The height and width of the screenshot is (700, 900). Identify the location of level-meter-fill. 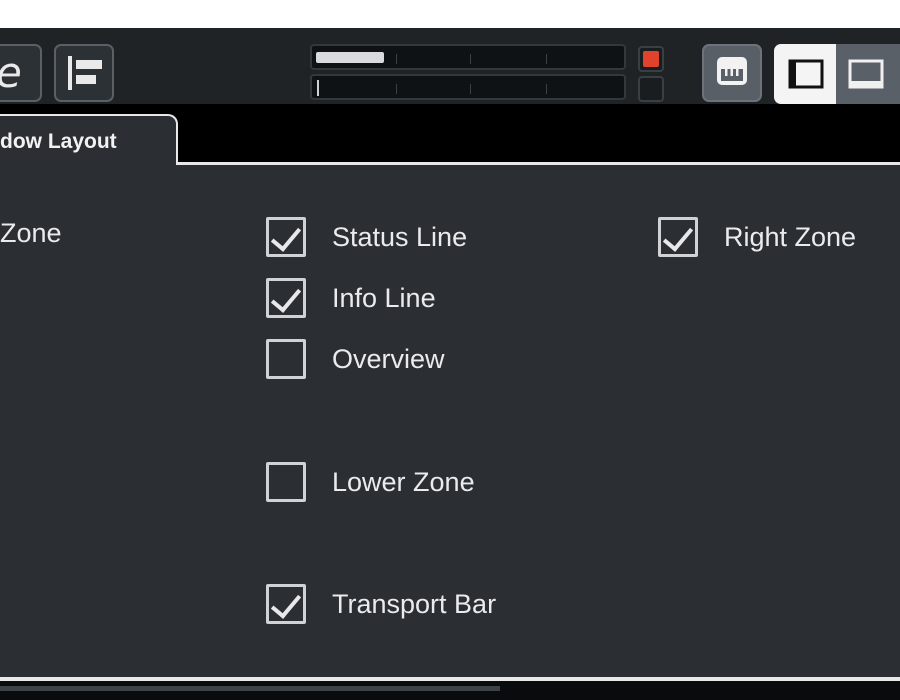
(350, 57).